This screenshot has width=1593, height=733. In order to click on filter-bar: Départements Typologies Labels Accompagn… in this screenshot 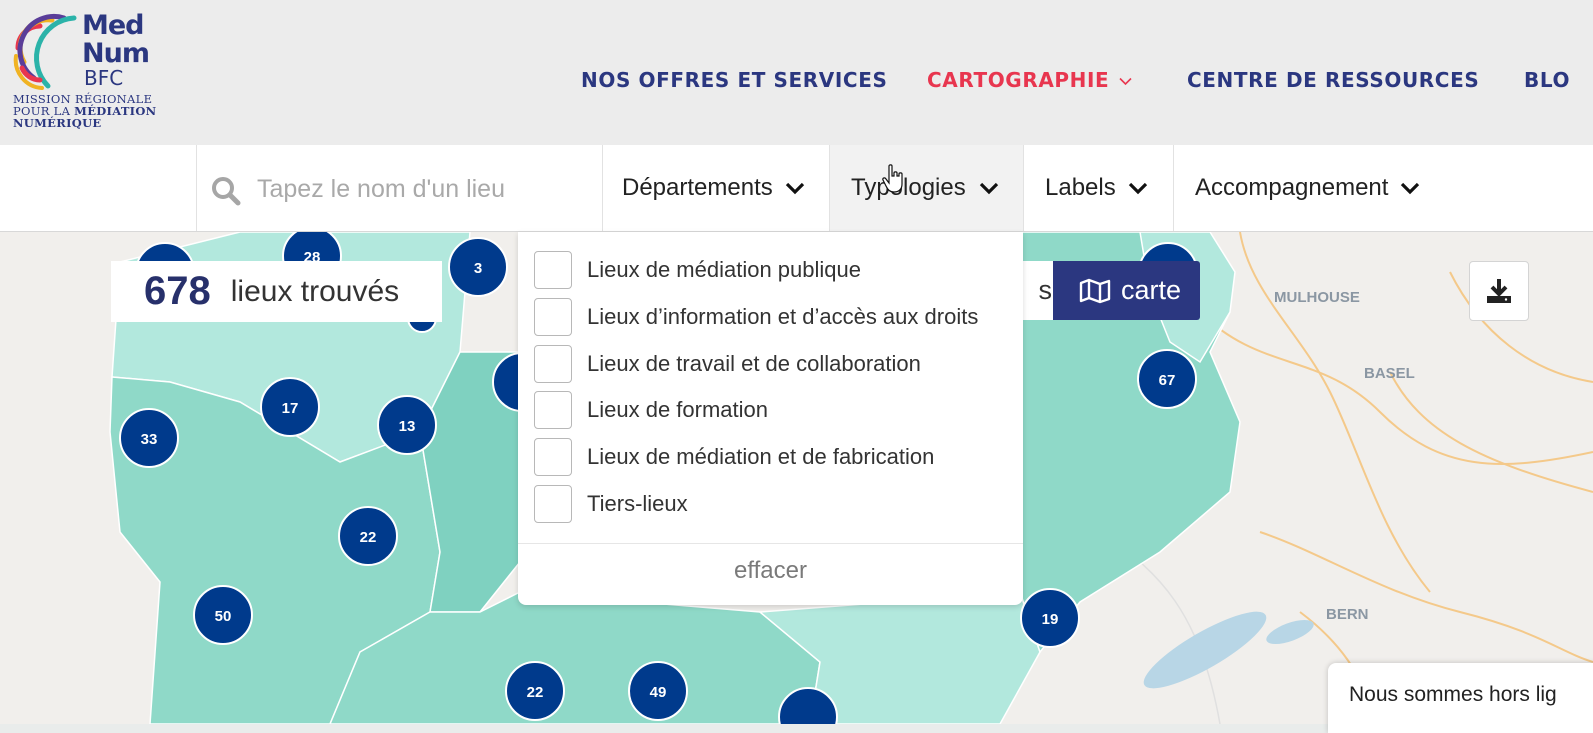, I will do `click(796, 188)`.